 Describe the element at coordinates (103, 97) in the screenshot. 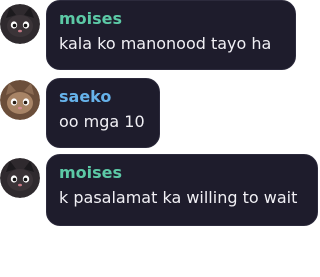

I see `author-name: saeko` at that location.